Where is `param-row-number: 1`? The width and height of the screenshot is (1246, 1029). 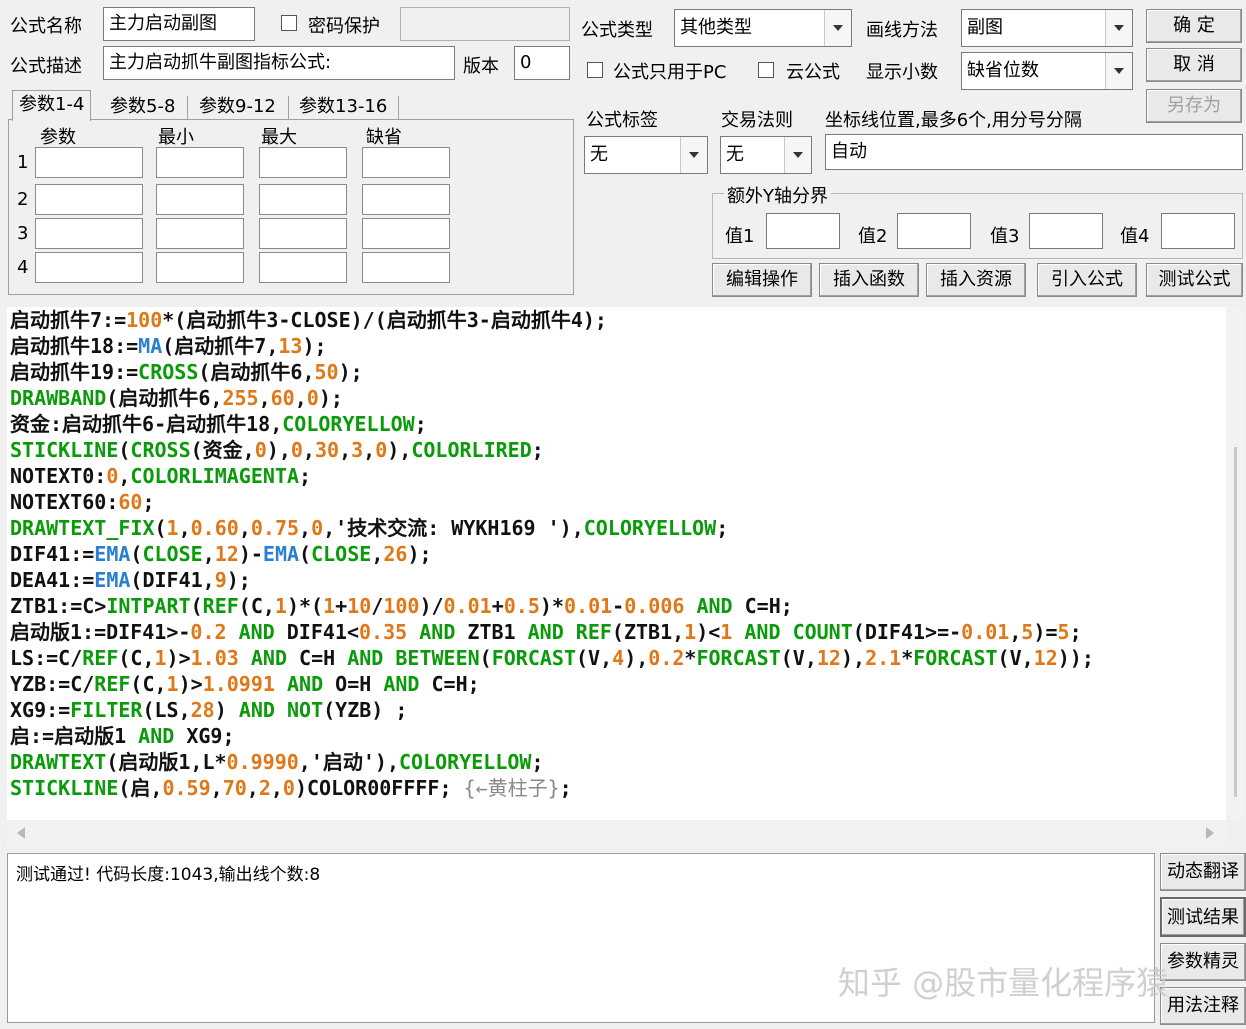
param-row-number: 1 is located at coordinates (23, 162).